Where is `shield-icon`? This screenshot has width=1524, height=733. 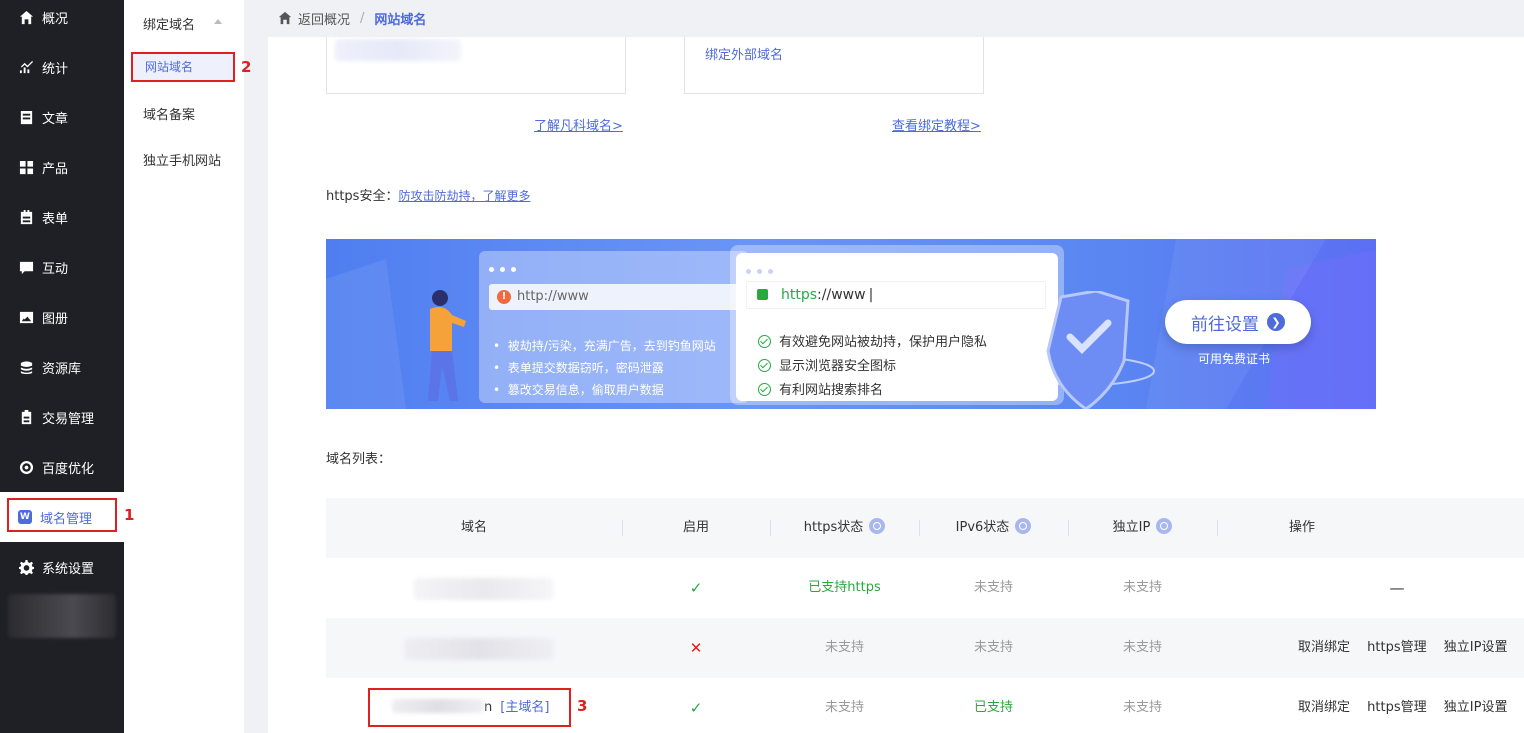 shield-icon is located at coordinates (1086, 350).